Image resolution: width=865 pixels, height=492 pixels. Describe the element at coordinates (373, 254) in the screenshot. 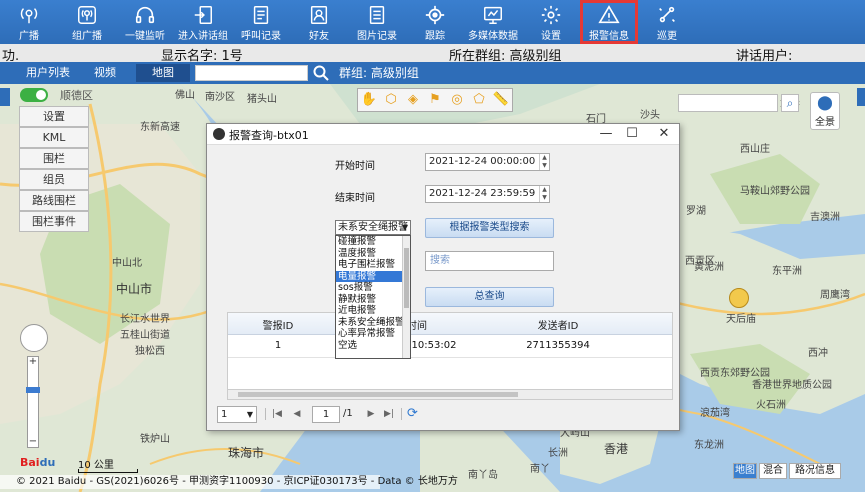

I see `alarm-type-option: 温度报警` at that location.